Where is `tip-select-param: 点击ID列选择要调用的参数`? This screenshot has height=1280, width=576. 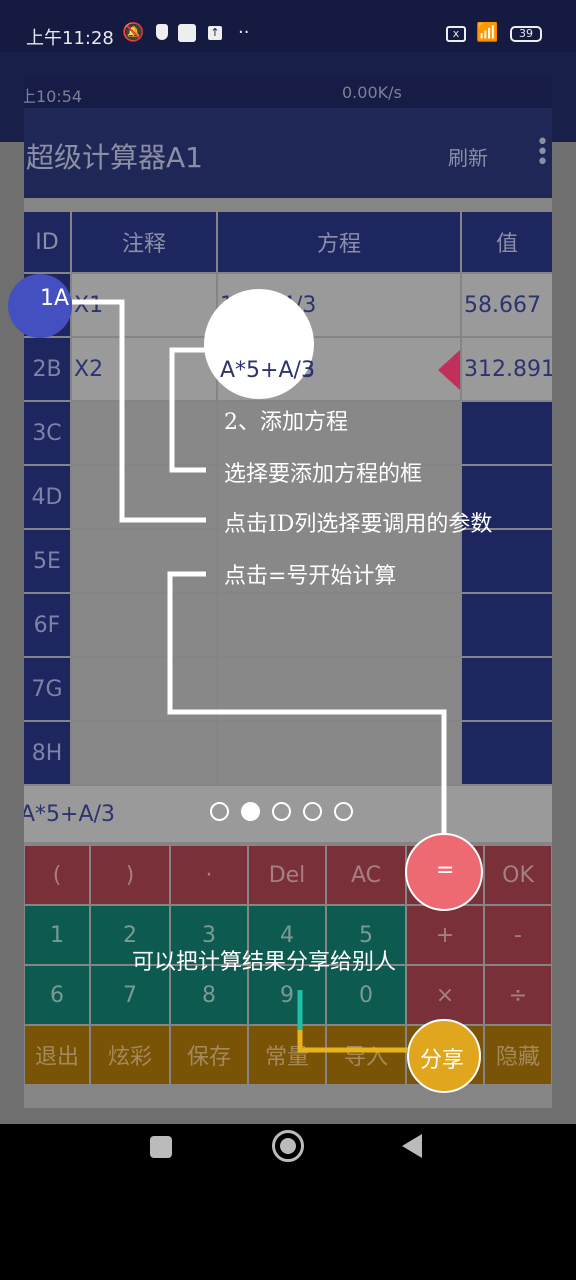 tip-select-param: 点击ID列选择要调用的参数 is located at coordinates (358, 524).